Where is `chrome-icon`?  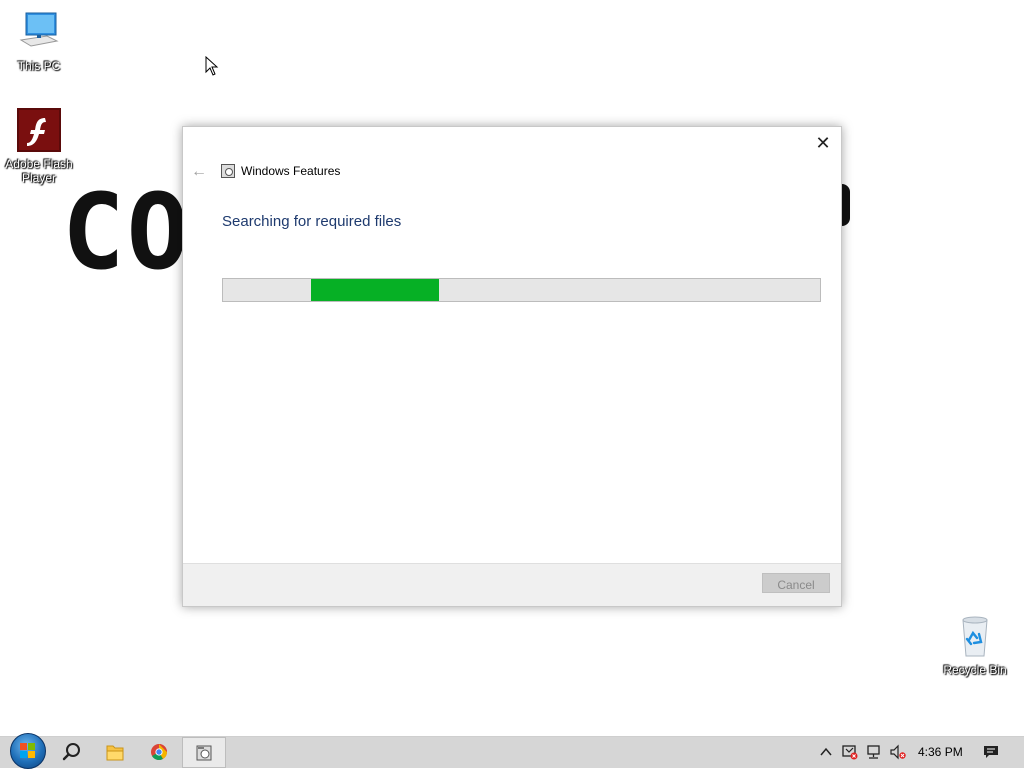 chrome-icon is located at coordinates (159, 752).